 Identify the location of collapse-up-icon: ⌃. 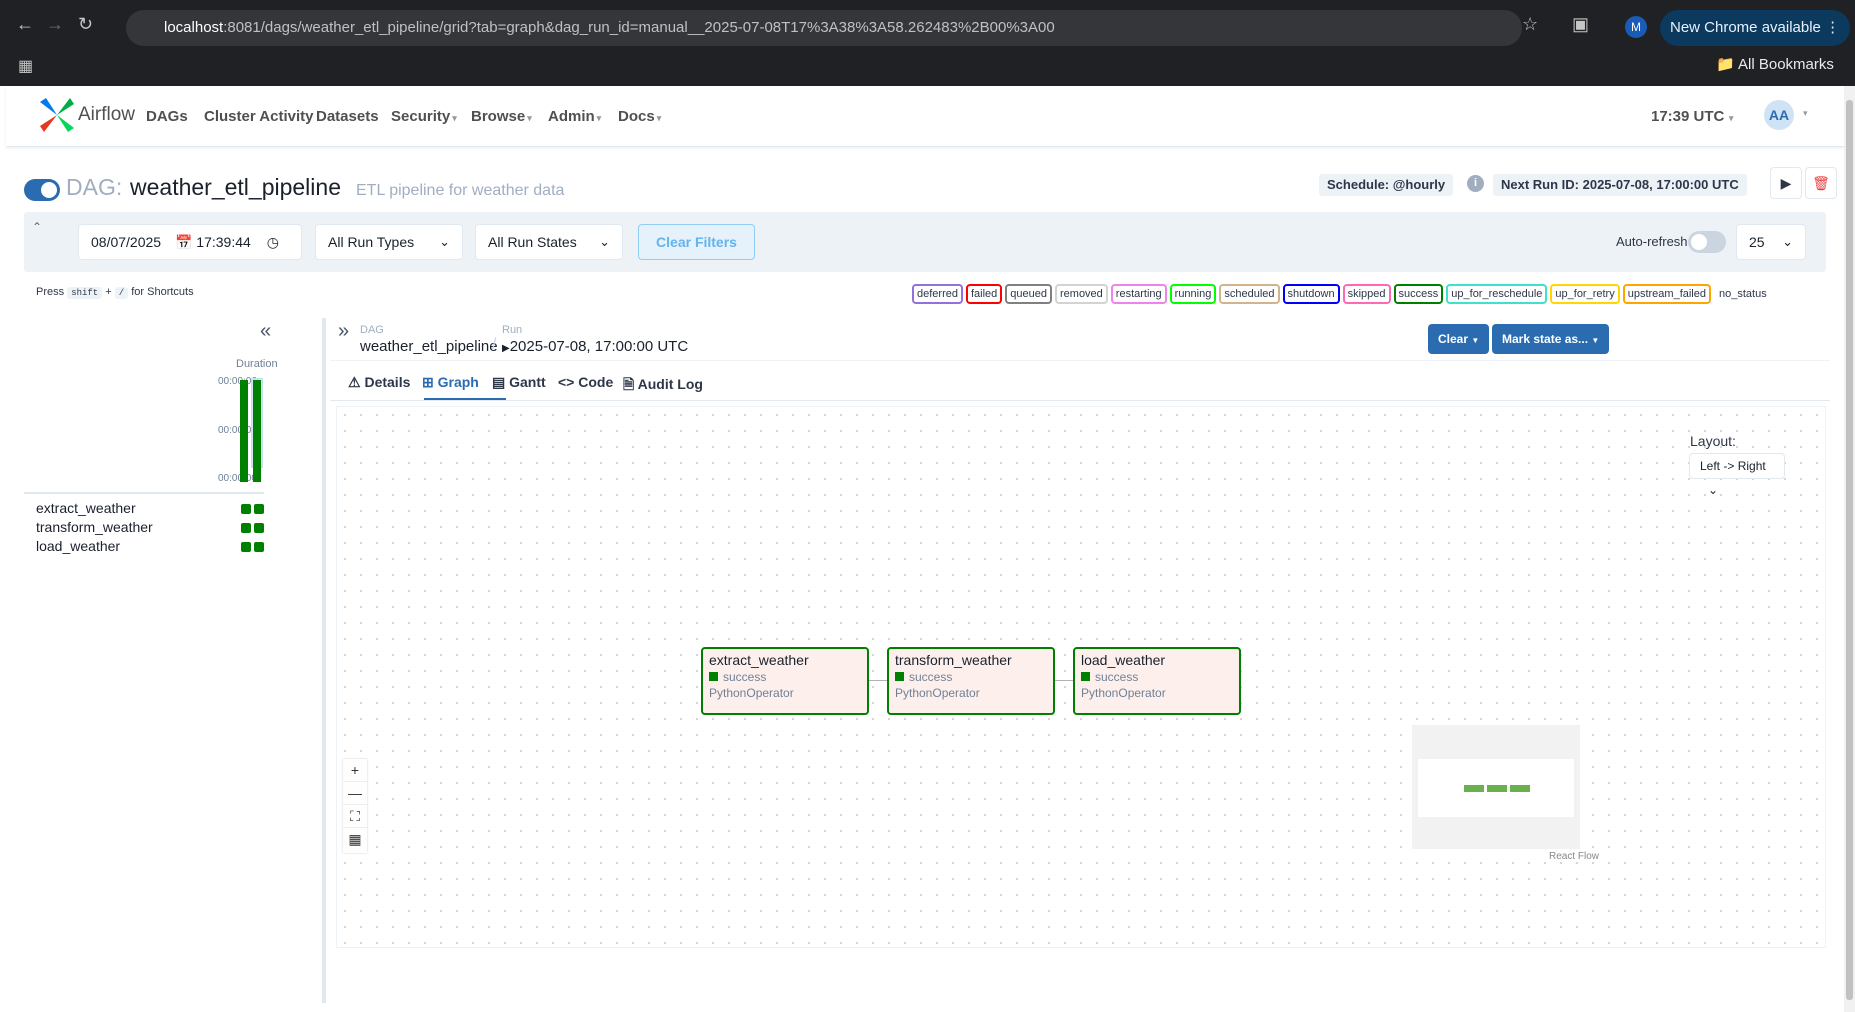
(37, 227).